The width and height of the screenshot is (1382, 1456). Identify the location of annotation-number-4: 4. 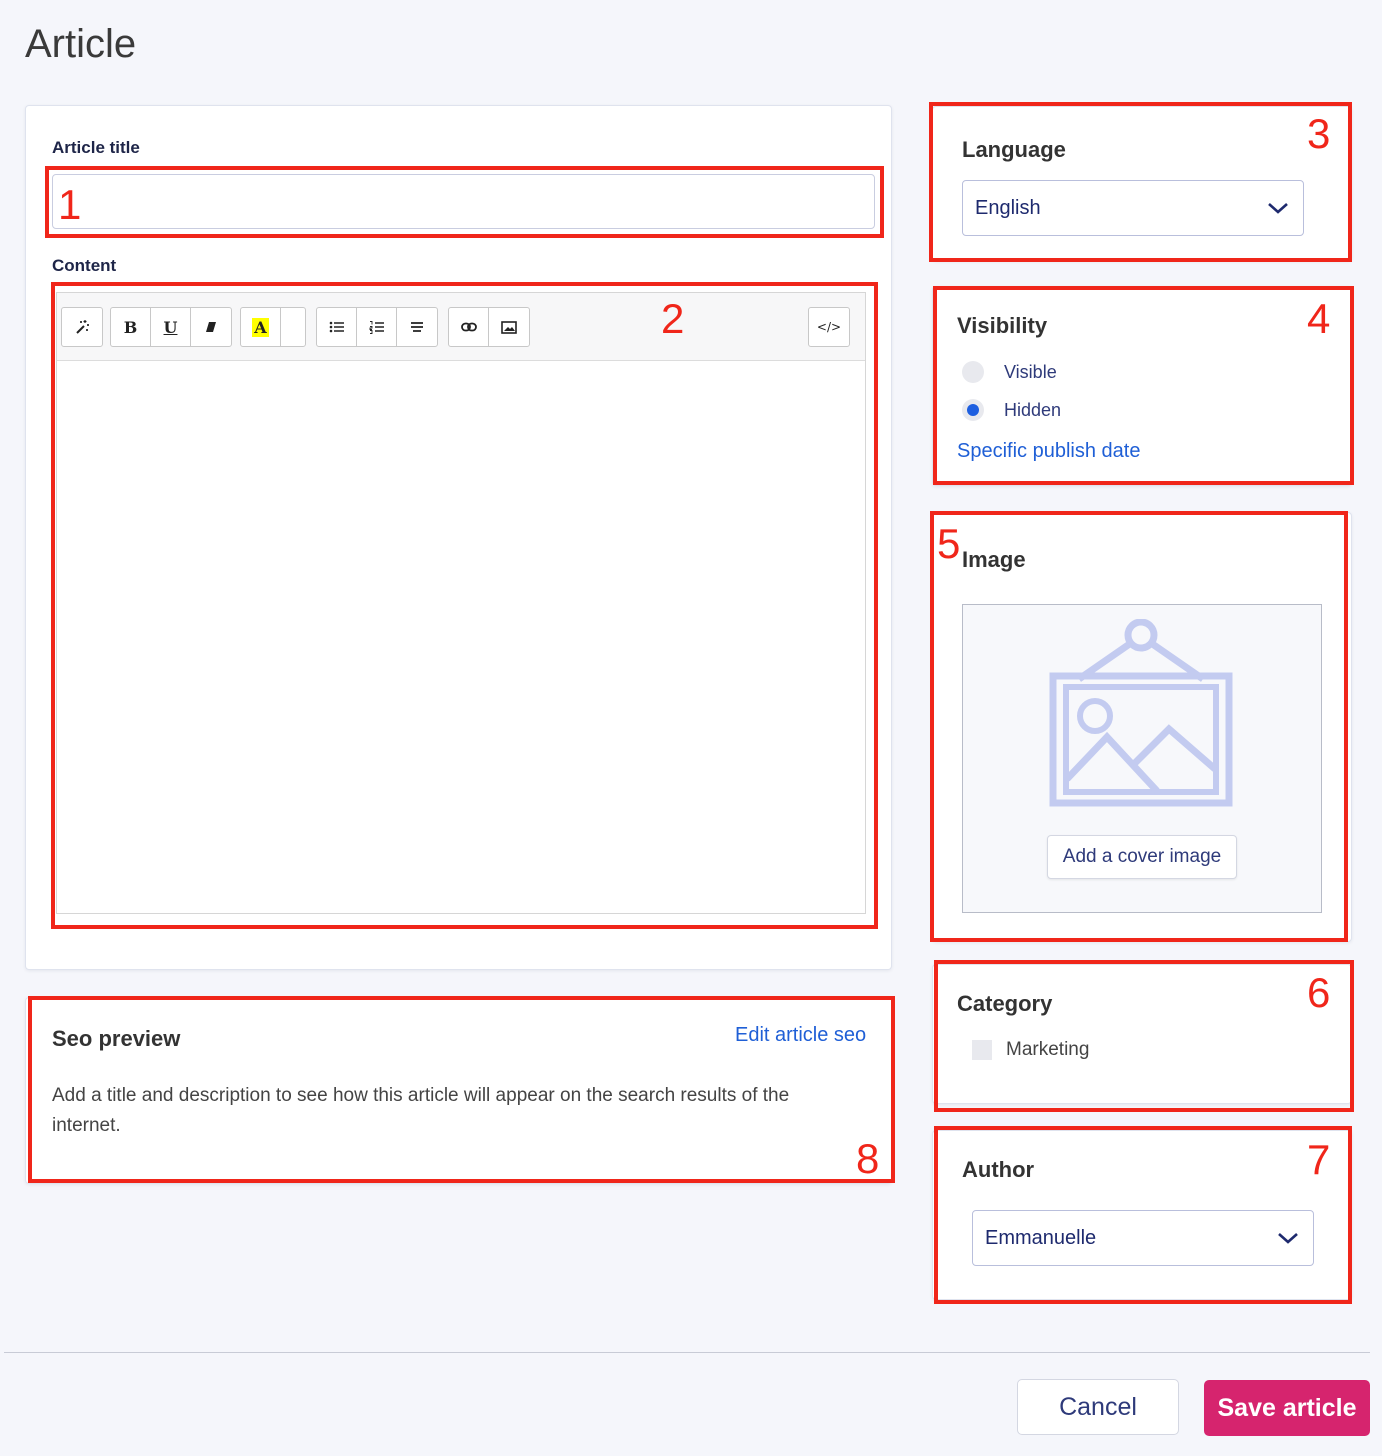
(1319, 318).